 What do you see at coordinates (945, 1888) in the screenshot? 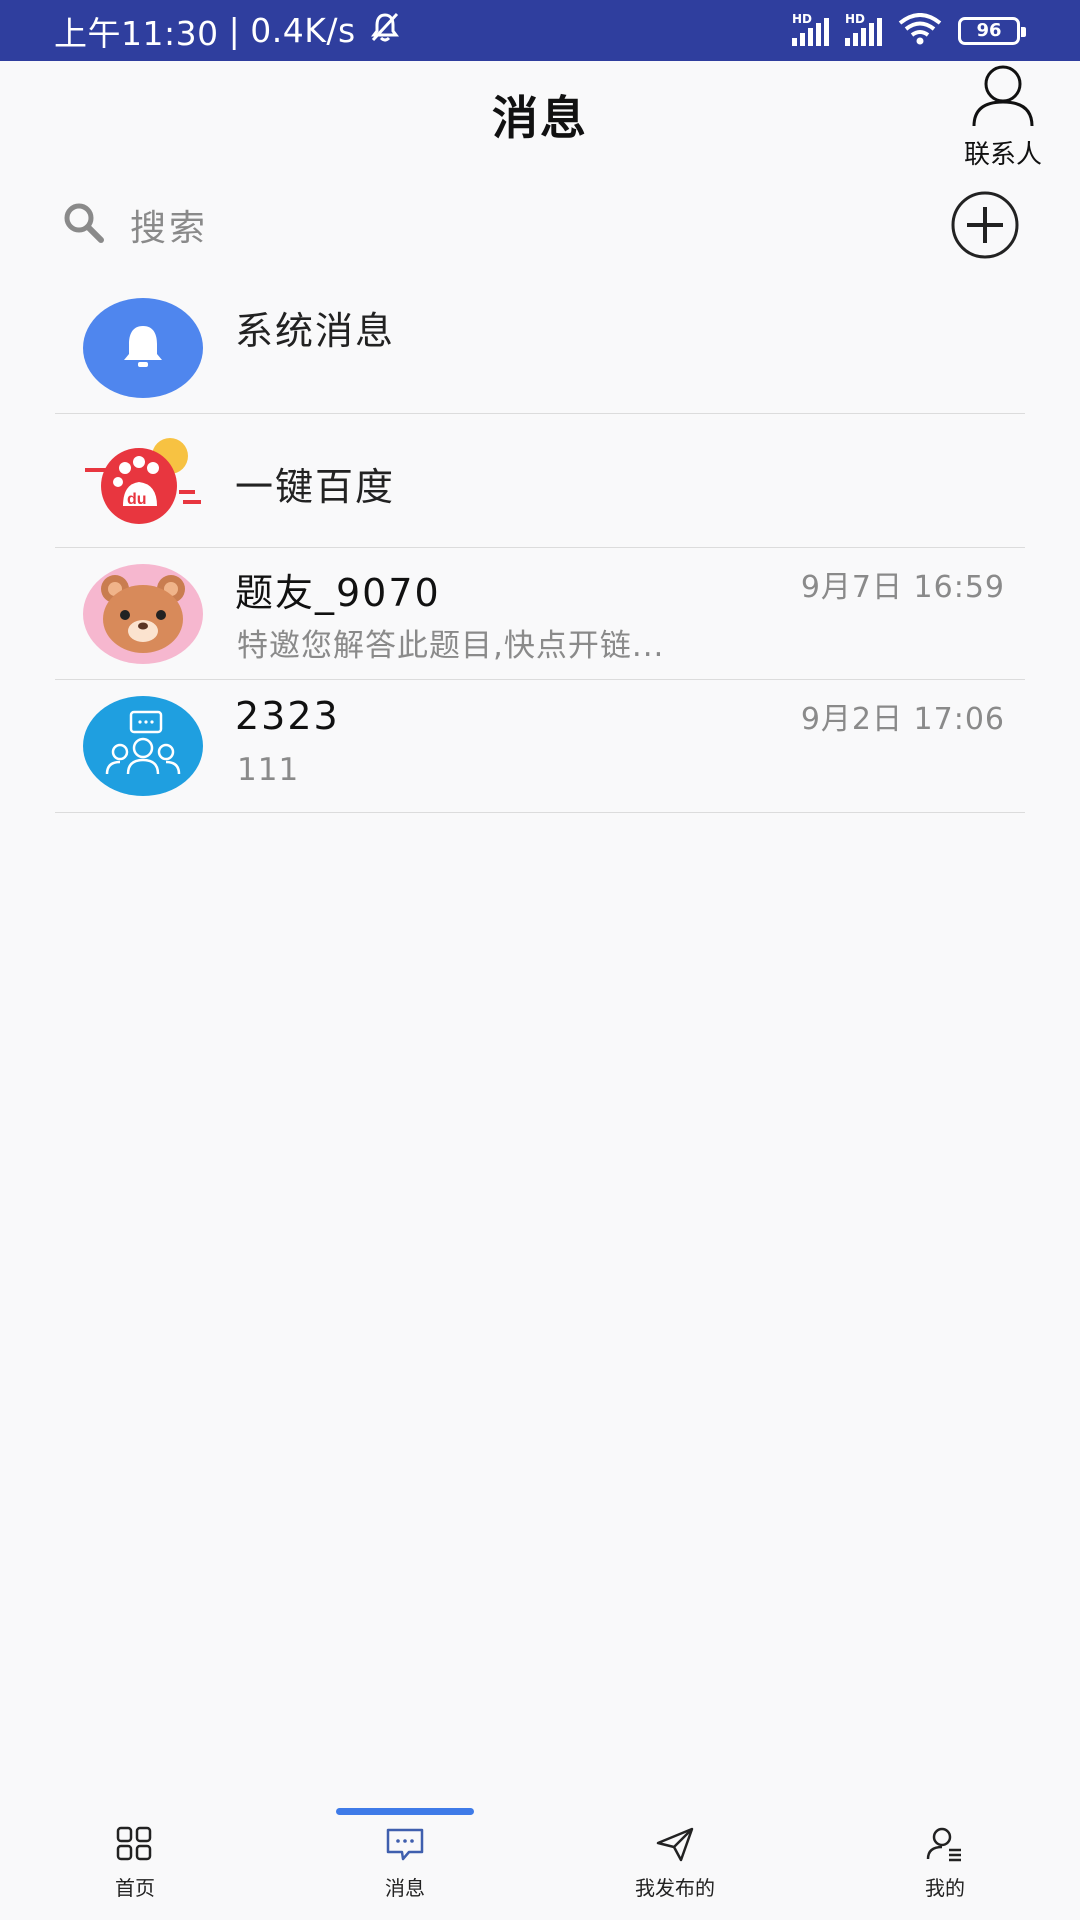
I see `nav-label: 我的` at bounding box center [945, 1888].